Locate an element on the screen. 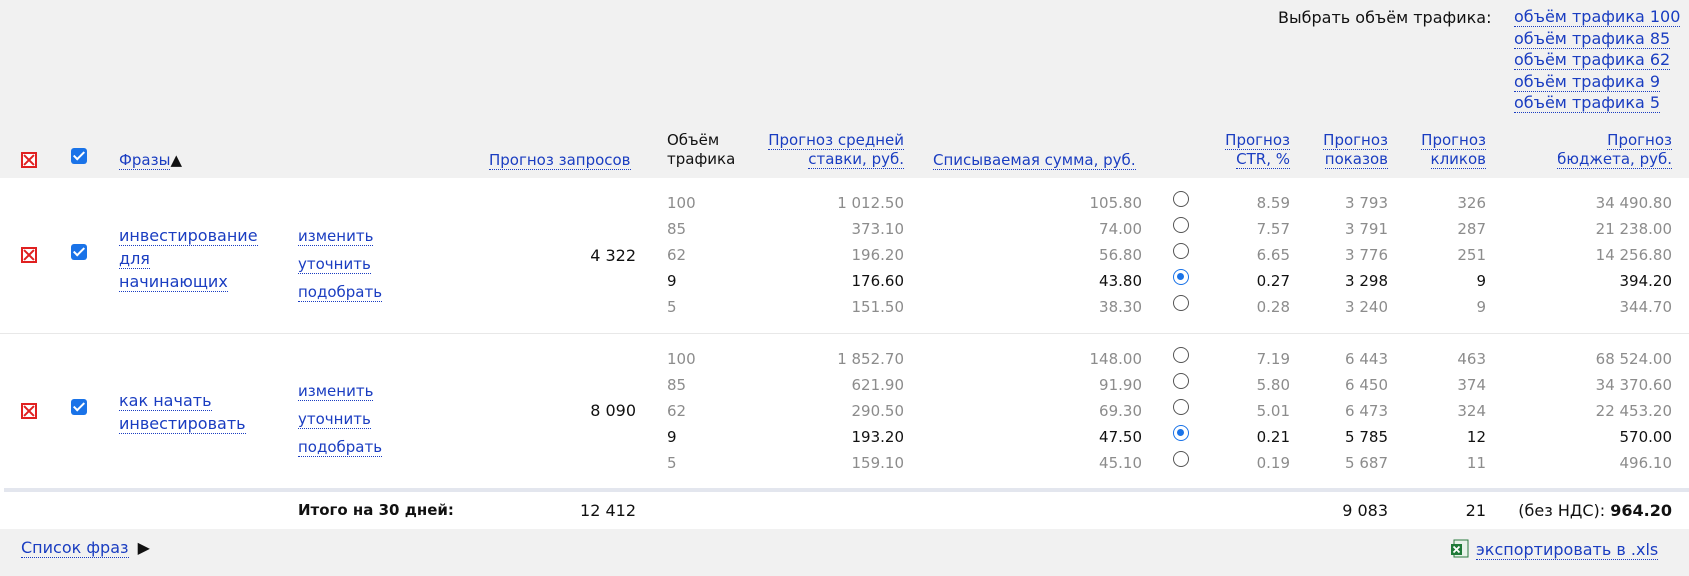 The height and width of the screenshot is (576, 1689). shows-value: 3 298 is located at coordinates (1366, 281).